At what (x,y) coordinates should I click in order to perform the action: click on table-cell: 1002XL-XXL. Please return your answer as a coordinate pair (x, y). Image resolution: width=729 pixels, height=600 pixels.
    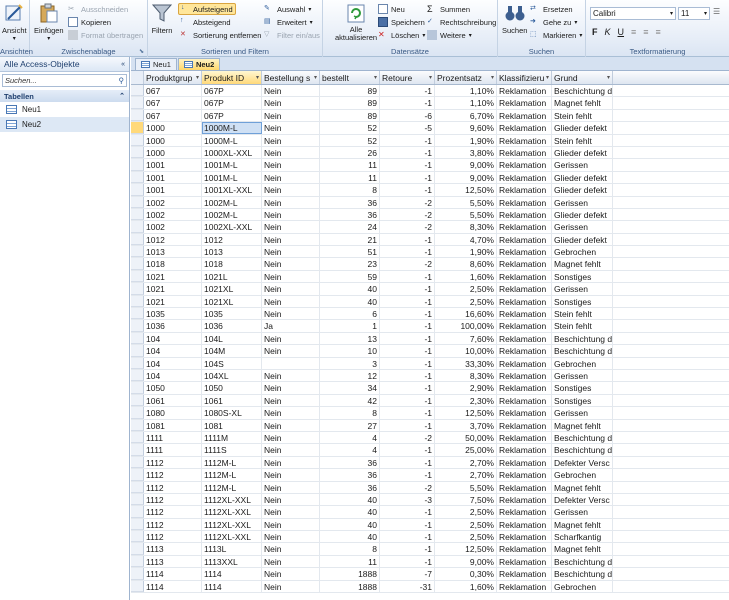
    Looking at the image, I should click on (232, 227).